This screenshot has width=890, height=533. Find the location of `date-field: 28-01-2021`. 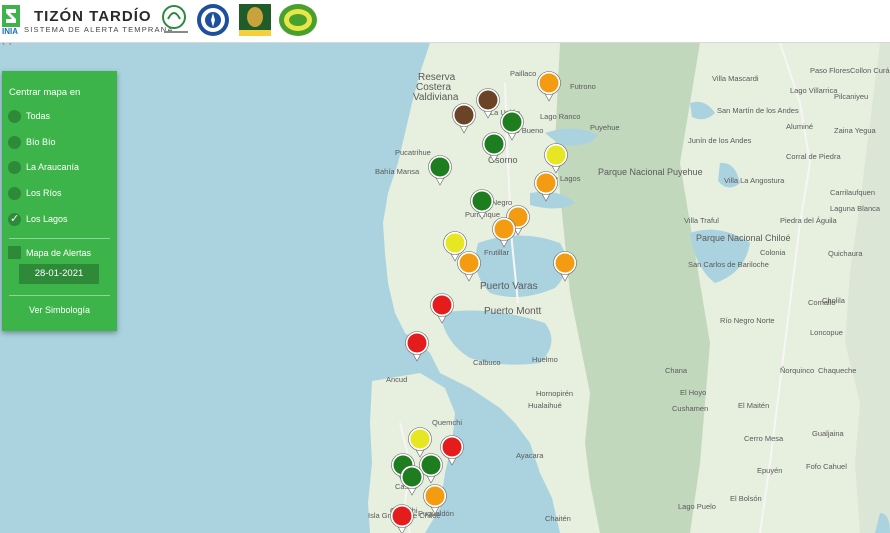

date-field: 28-01-2021 is located at coordinates (59, 274).